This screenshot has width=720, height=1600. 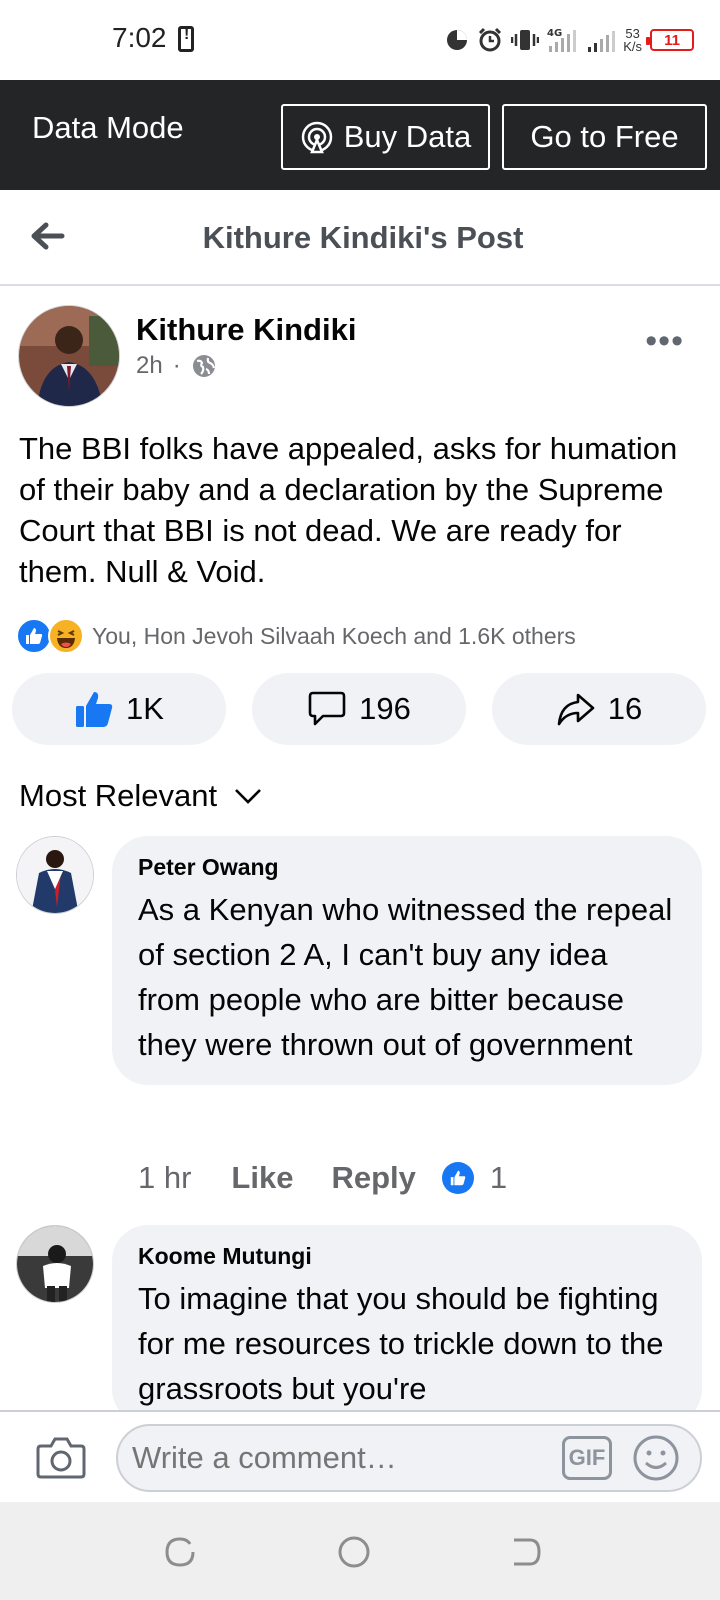 I want to click on comment-composer: GIF, so click(x=360, y=1456).